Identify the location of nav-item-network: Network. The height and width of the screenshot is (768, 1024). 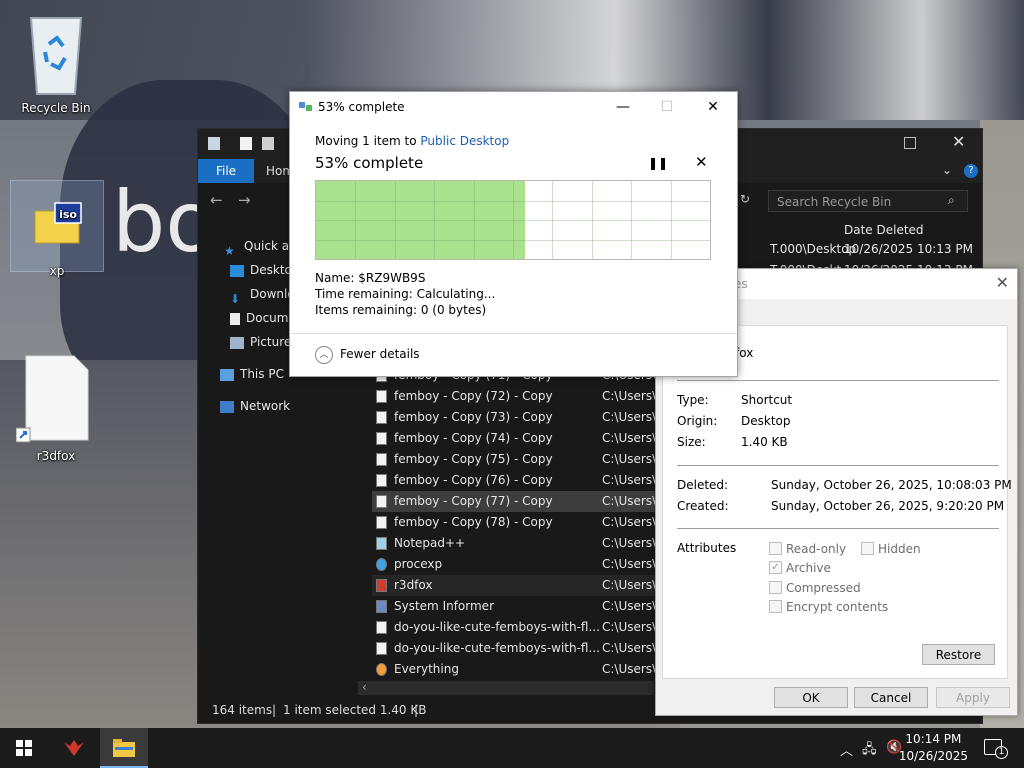
(255, 406).